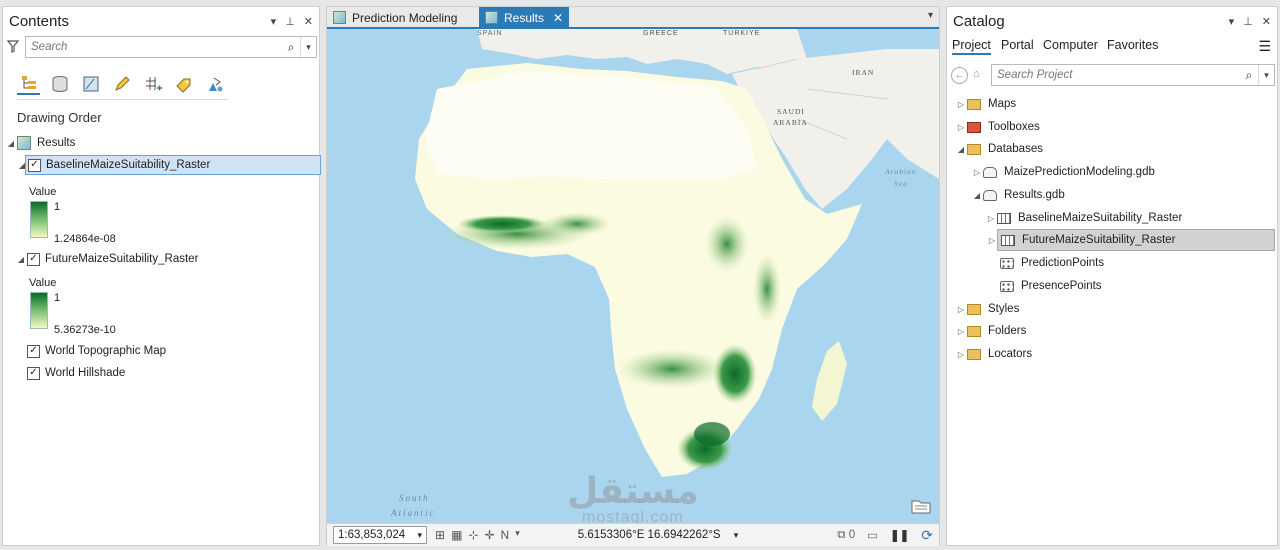 This screenshot has height=550, width=1280. Describe the element at coordinates (90, 84) in the screenshot. I see `list-by-selection-button` at that location.